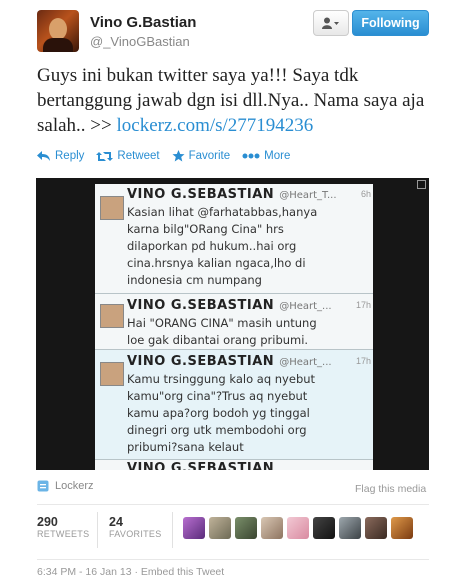  I want to click on user-handle: @_VinoGBastian, so click(140, 41).